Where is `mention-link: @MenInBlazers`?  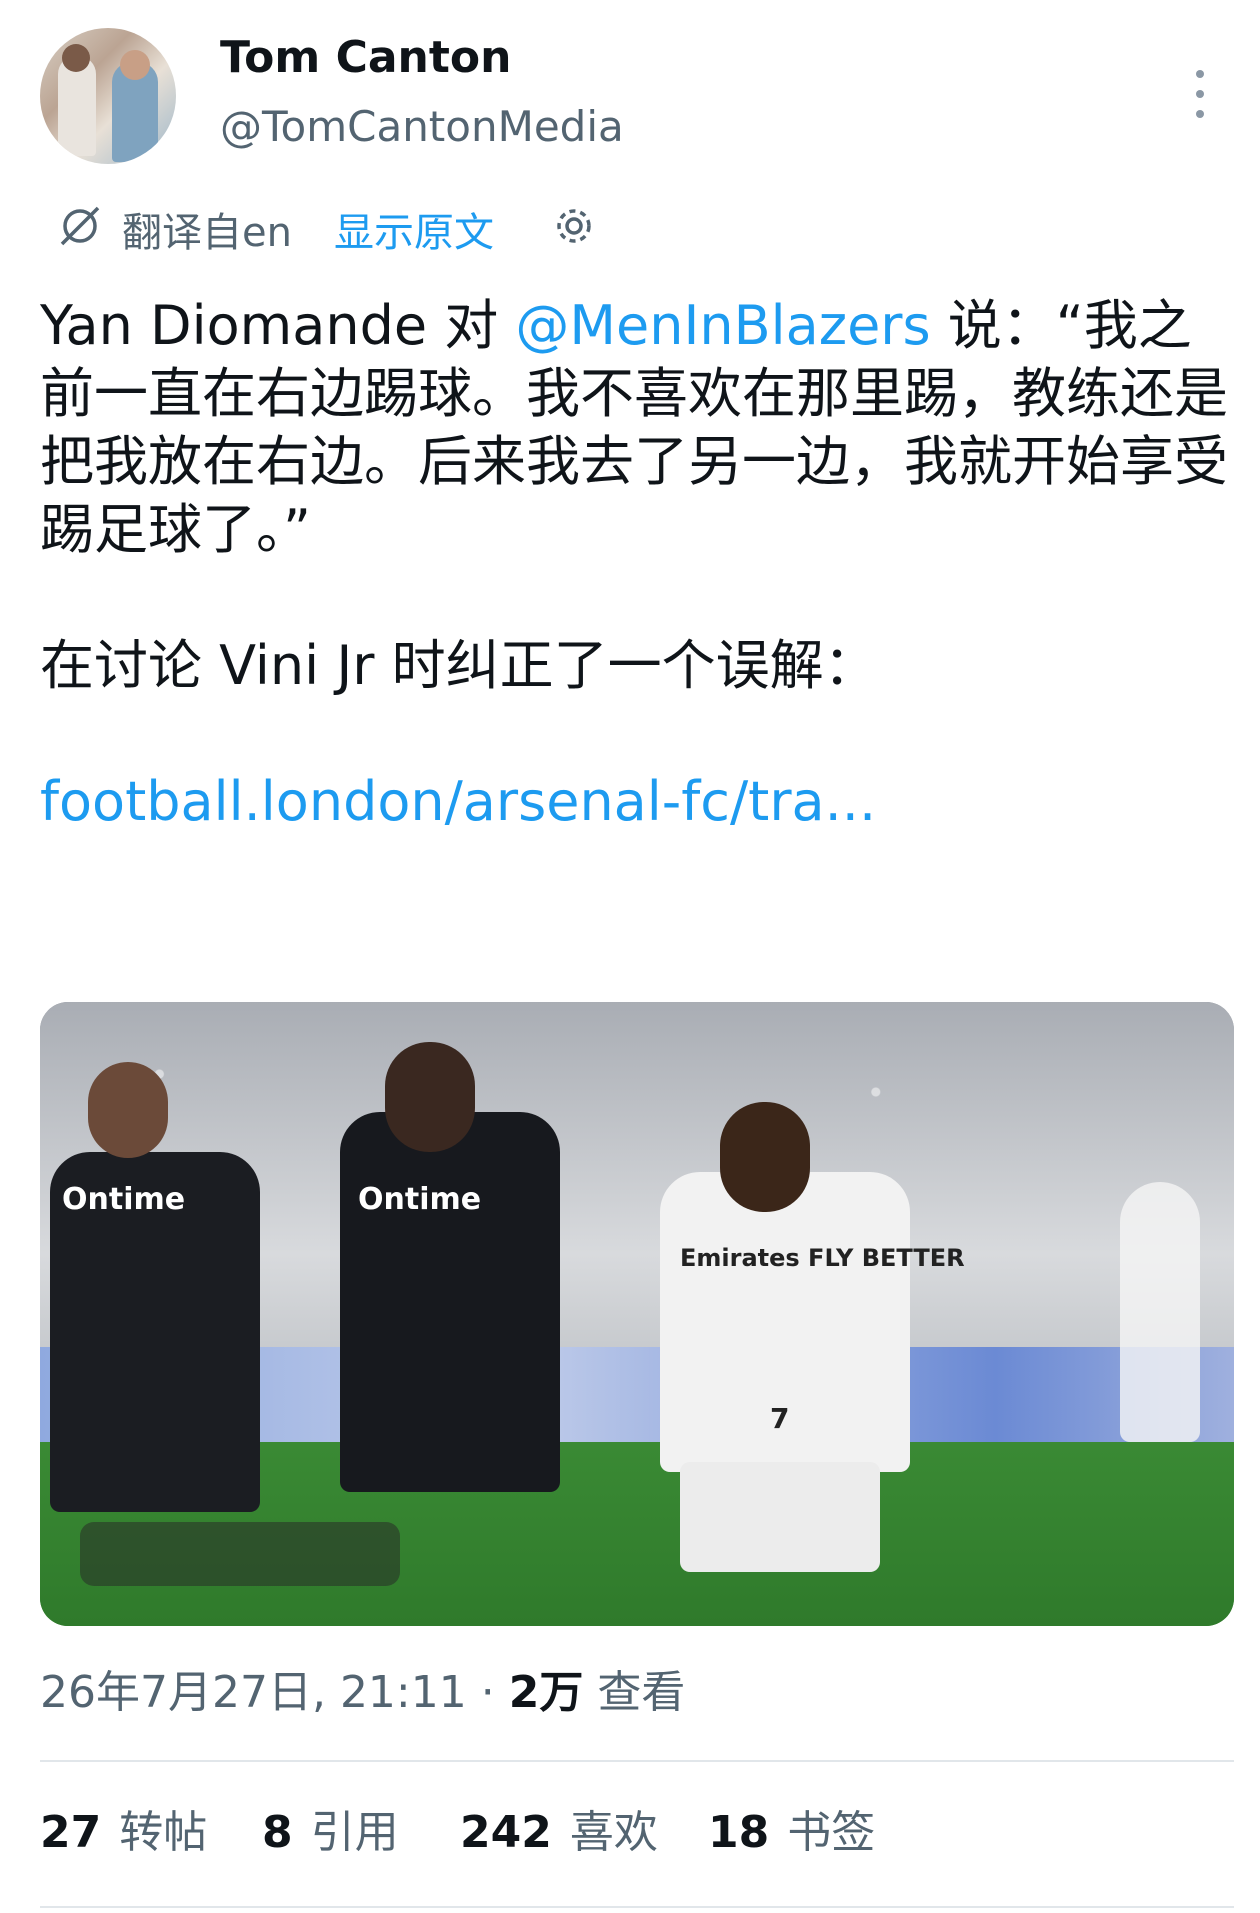
mention-link: @MenInBlazers is located at coordinates (722, 325).